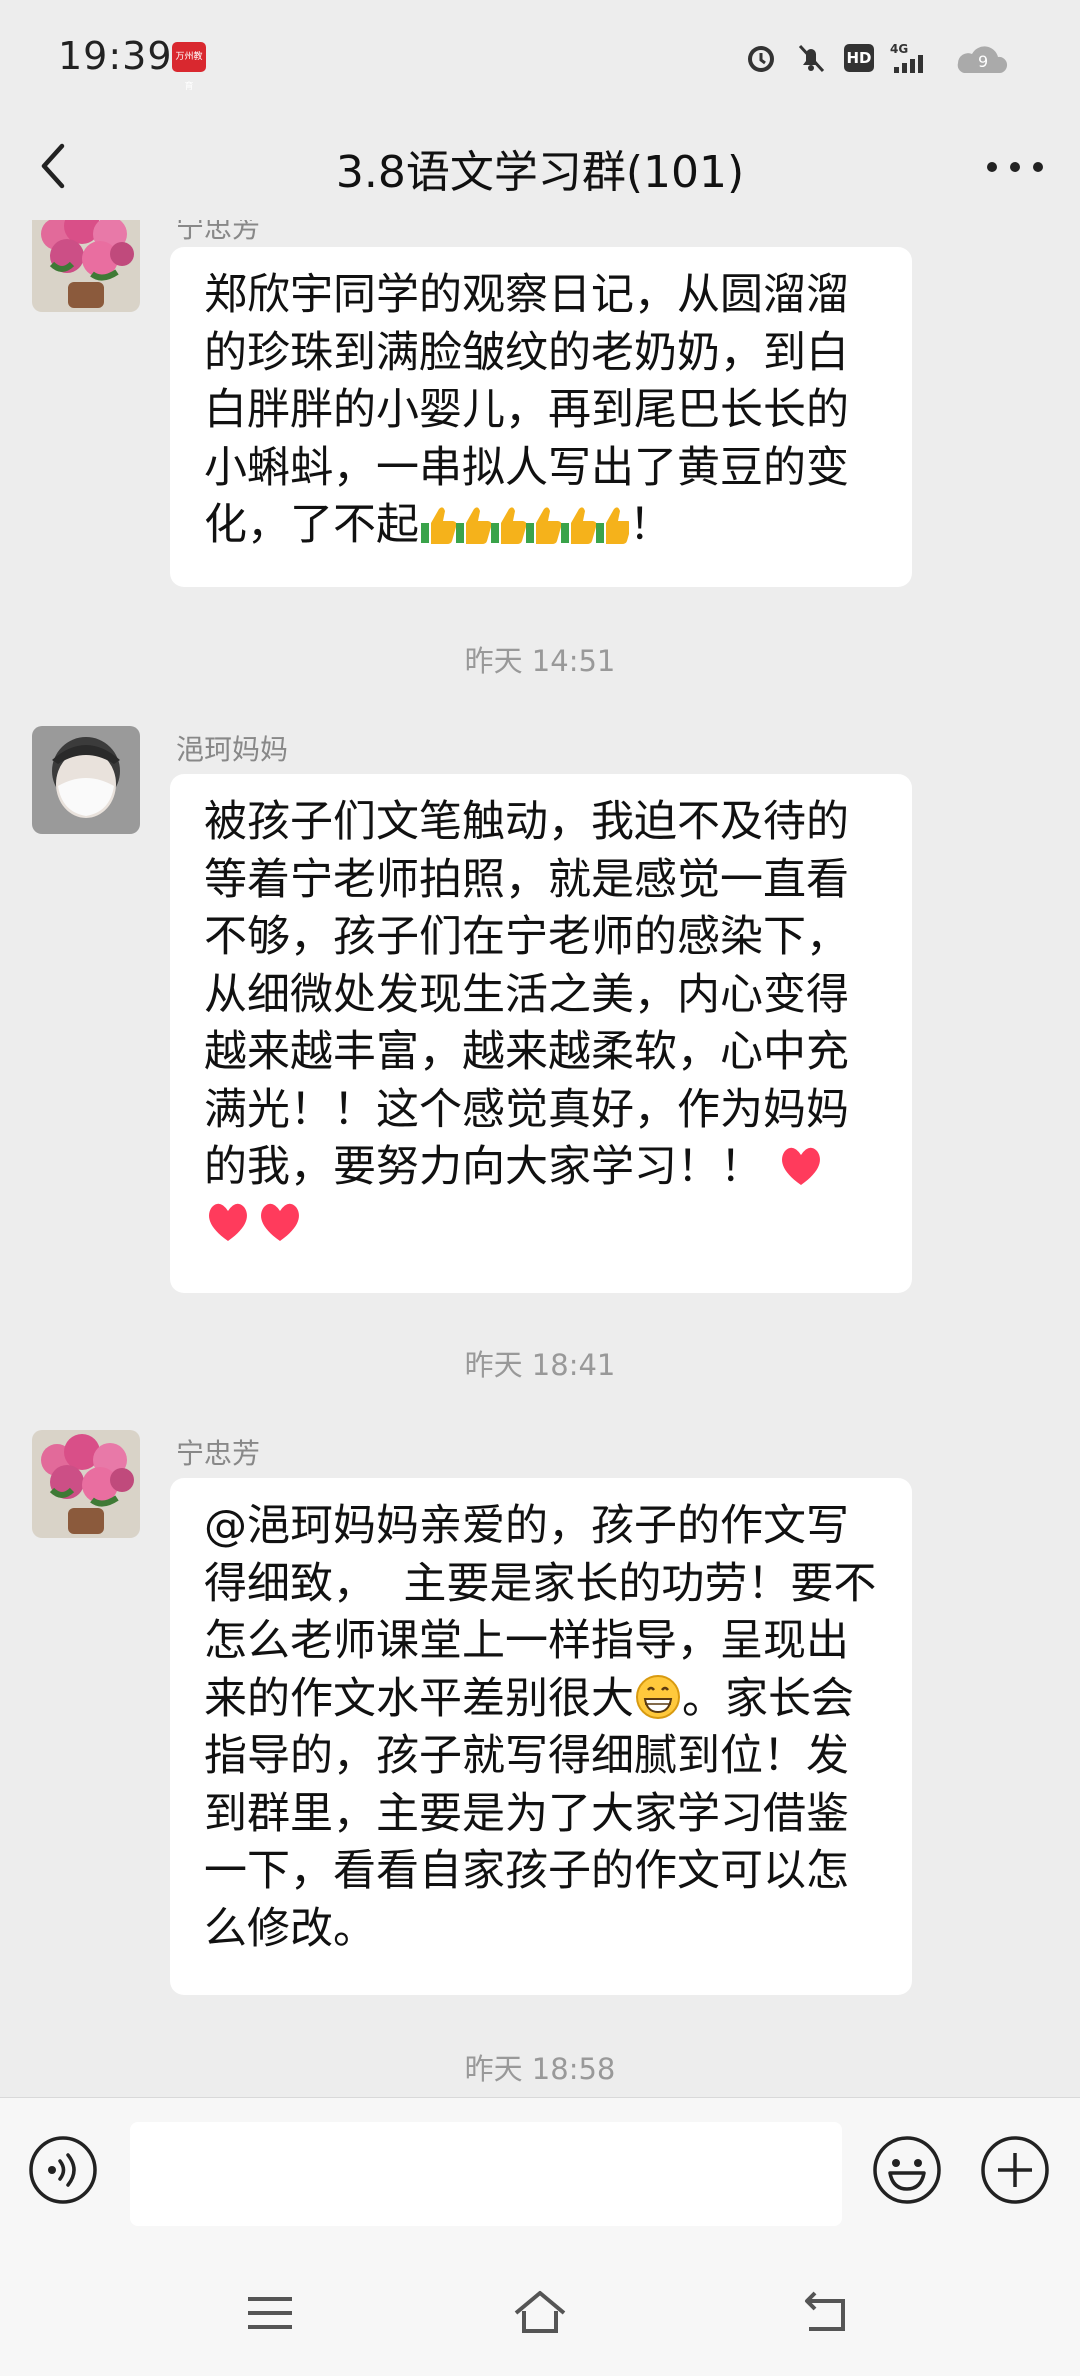 The height and width of the screenshot is (2376, 1080). Describe the element at coordinates (540, 661) in the screenshot. I see `timestamp: 昨天 14:51` at that location.